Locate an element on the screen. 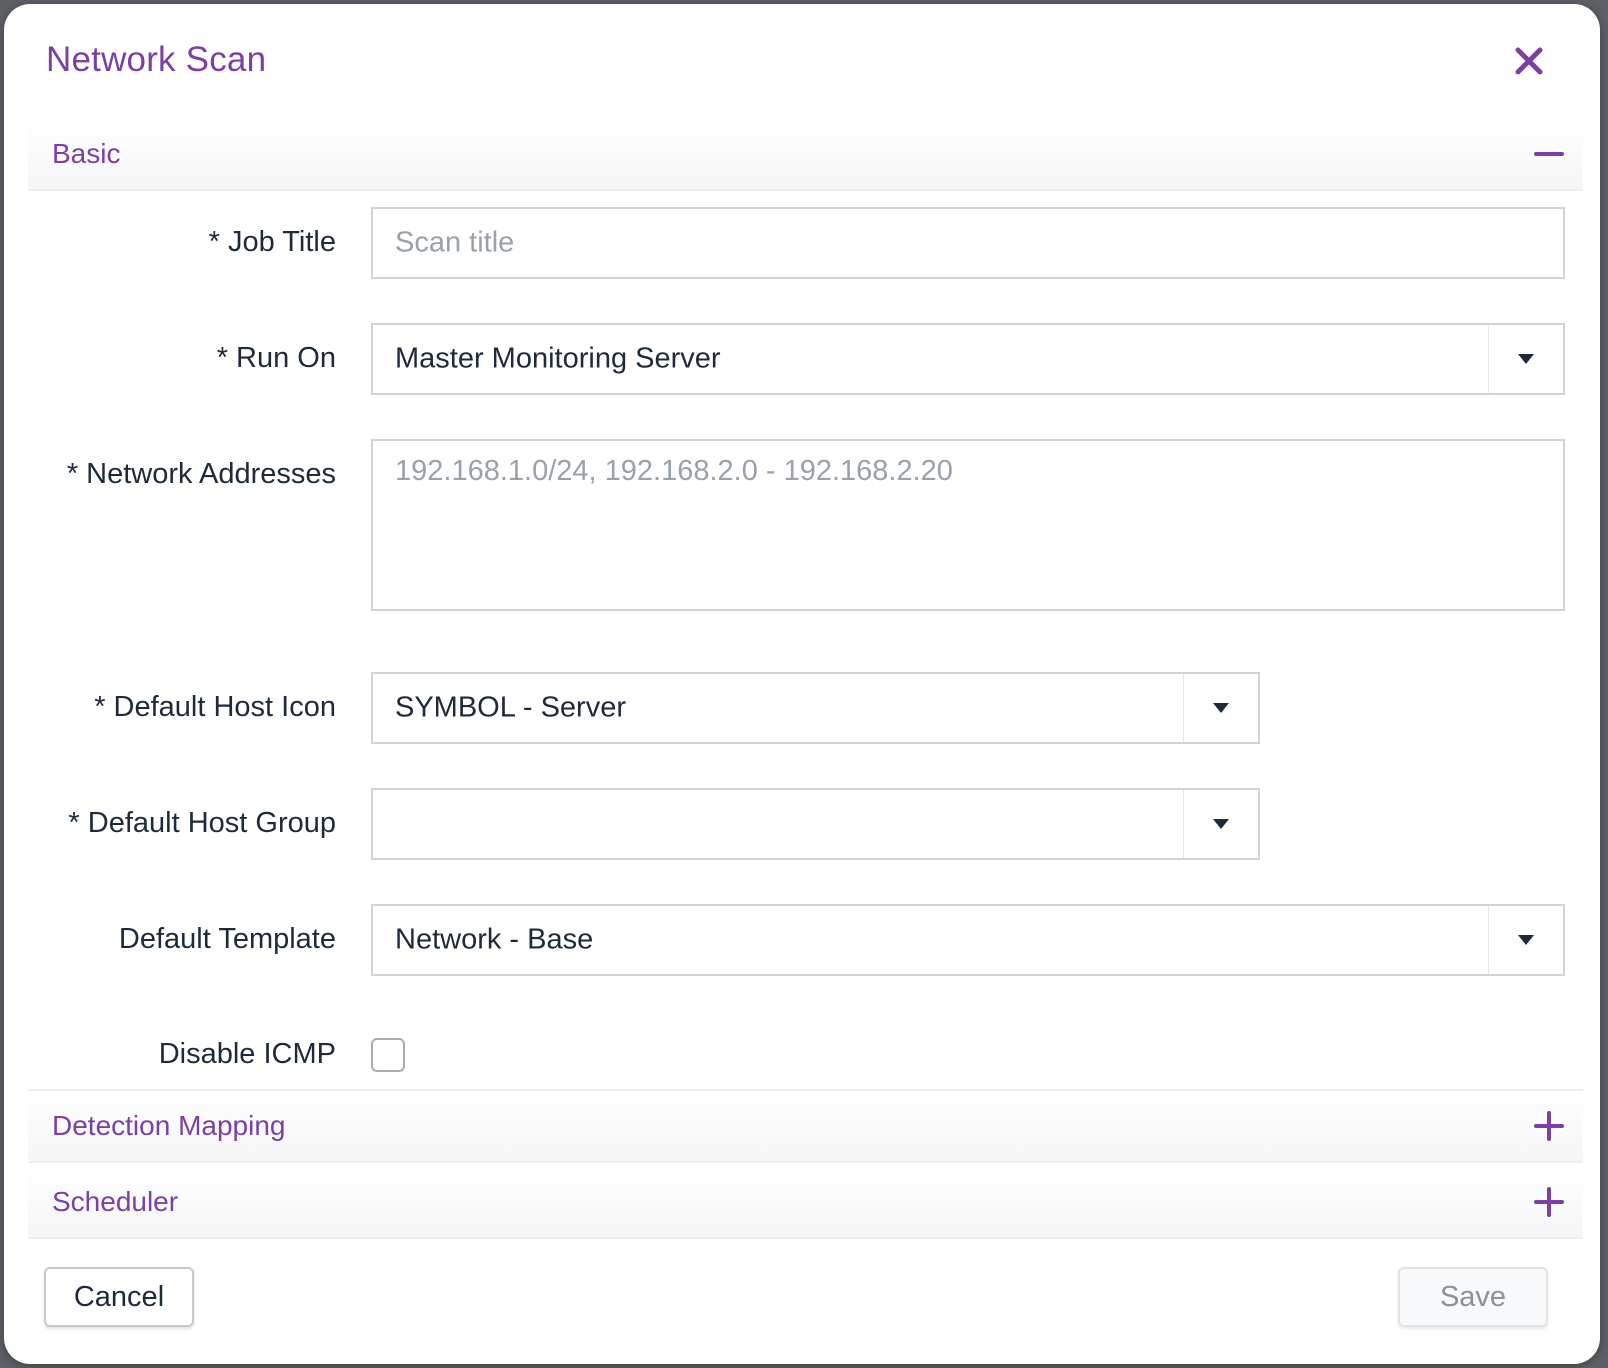 The height and width of the screenshot is (1368, 1608). job-title-input: Scan title is located at coordinates (968, 243).